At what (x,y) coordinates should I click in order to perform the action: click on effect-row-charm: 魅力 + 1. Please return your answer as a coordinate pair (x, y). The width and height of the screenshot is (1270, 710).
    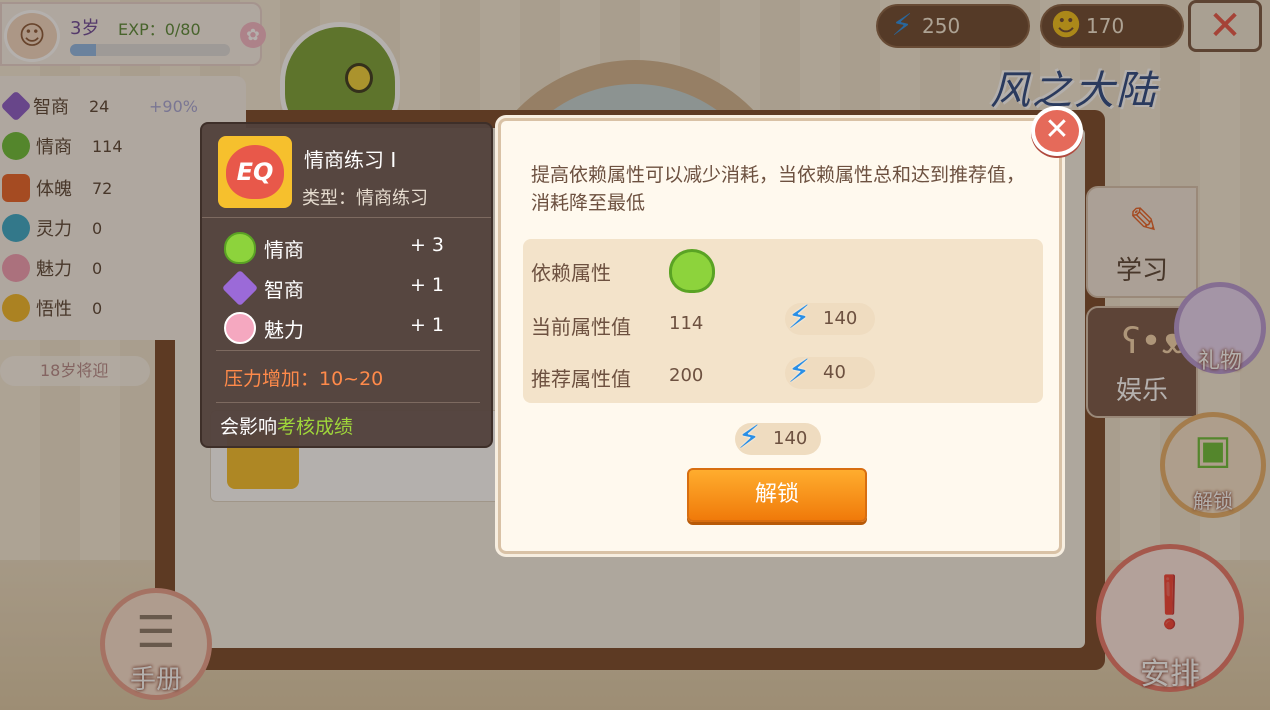
    Looking at the image, I should click on (349, 328).